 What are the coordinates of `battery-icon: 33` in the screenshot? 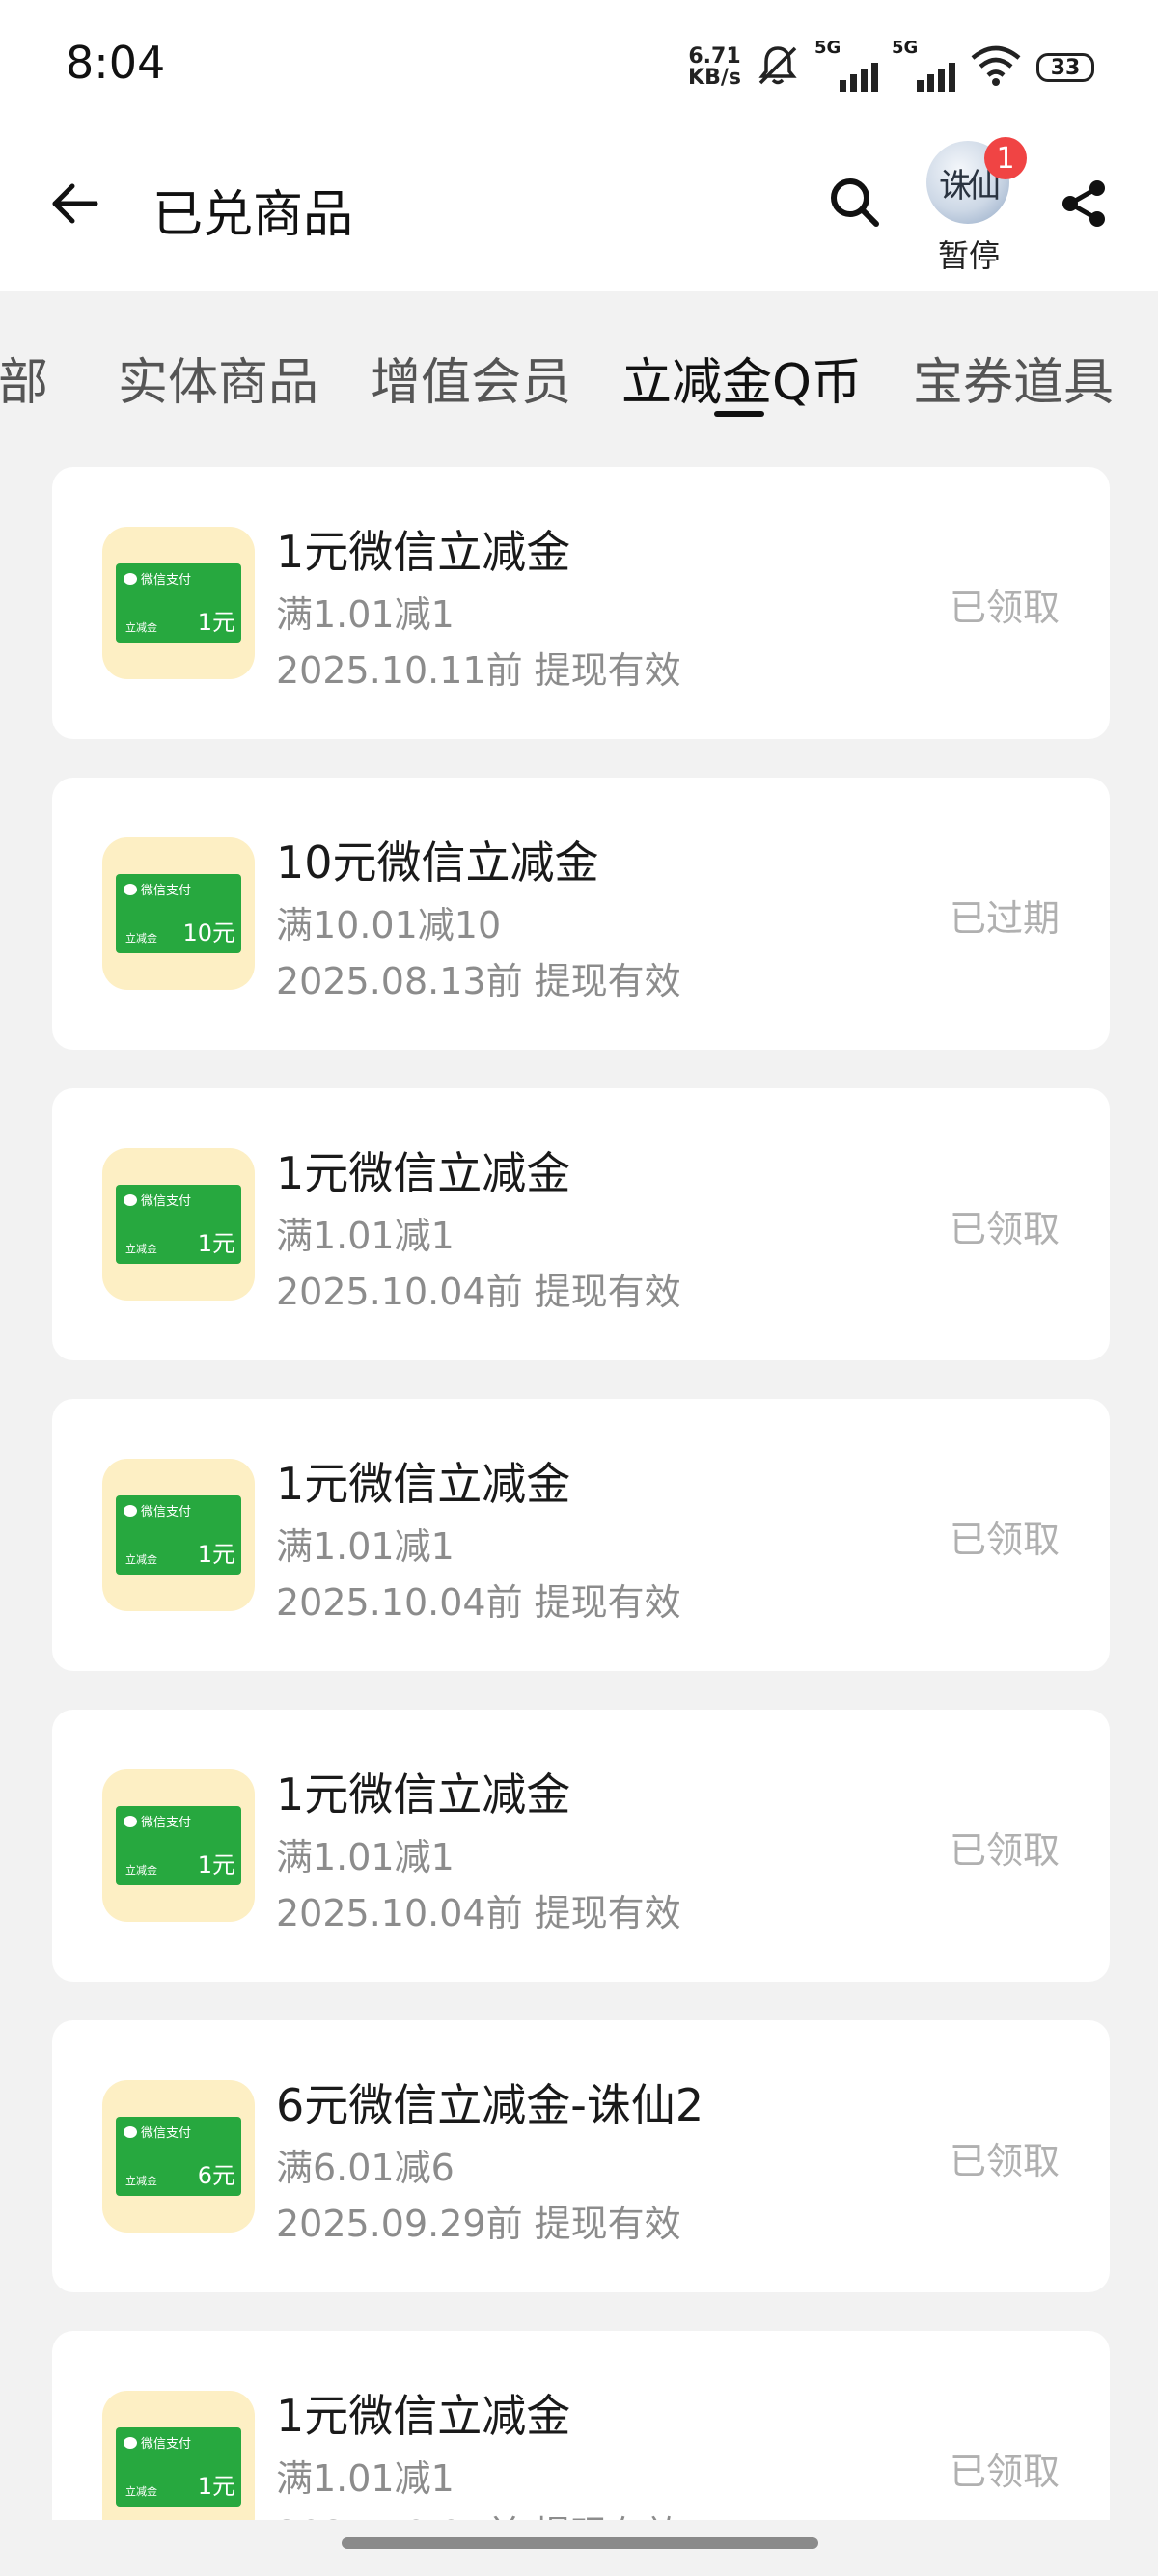 It's located at (1065, 67).